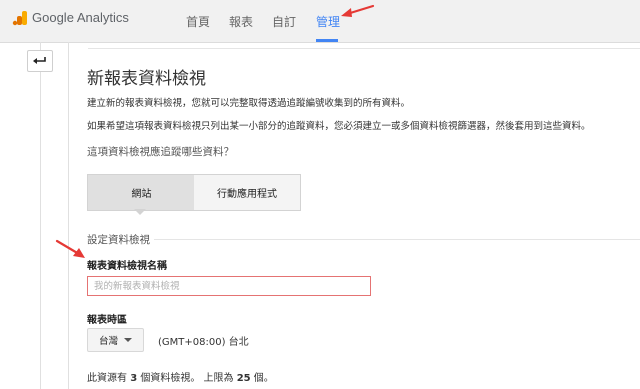 The height and width of the screenshot is (389, 640). Describe the element at coordinates (108, 341) in the screenshot. I see `timezone-country: 台灣` at that location.